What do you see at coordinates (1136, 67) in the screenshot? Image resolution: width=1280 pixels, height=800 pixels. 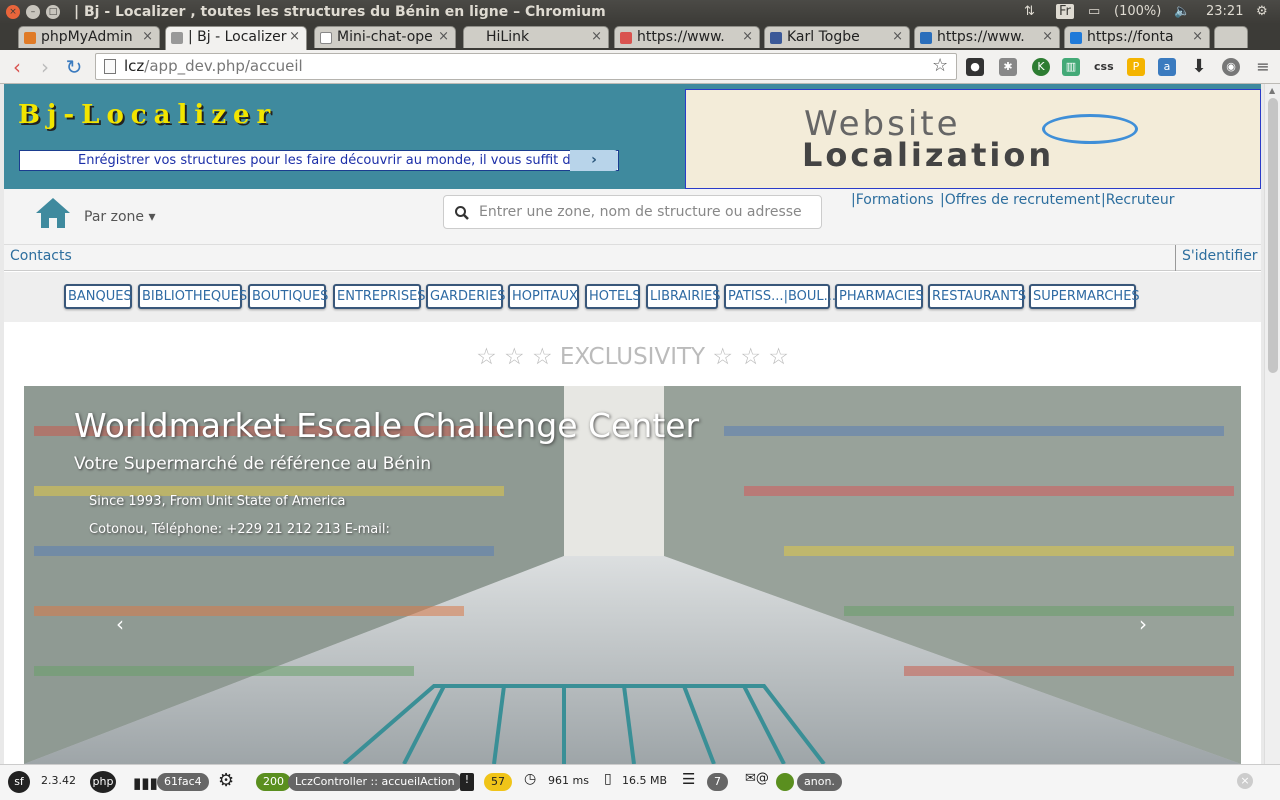 I see `p-extension-icon: P` at bounding box center [1136, 67].